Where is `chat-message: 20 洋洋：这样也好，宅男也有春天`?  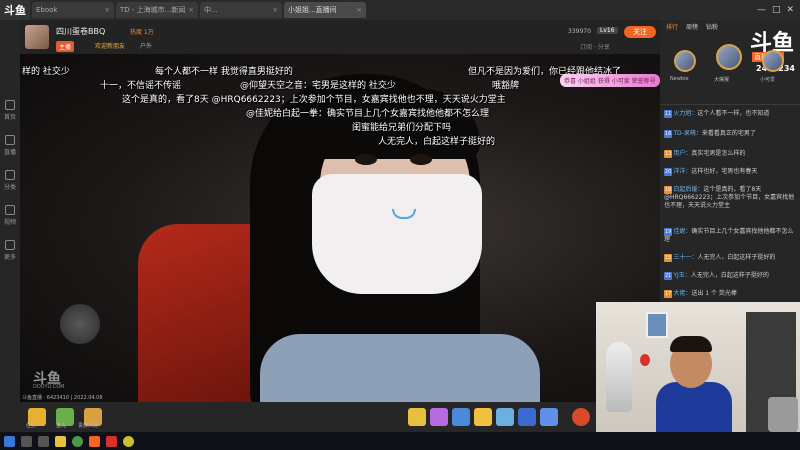 chat-message: 20 洋洋：这样也好，宅男也有春天 is located at coordinates (711, 172).